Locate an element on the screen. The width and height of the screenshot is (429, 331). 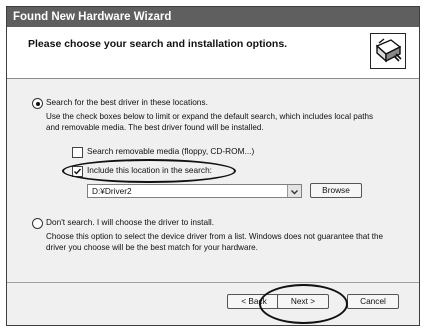
cancel-button: Cancel is located at coordinates (373, 301).